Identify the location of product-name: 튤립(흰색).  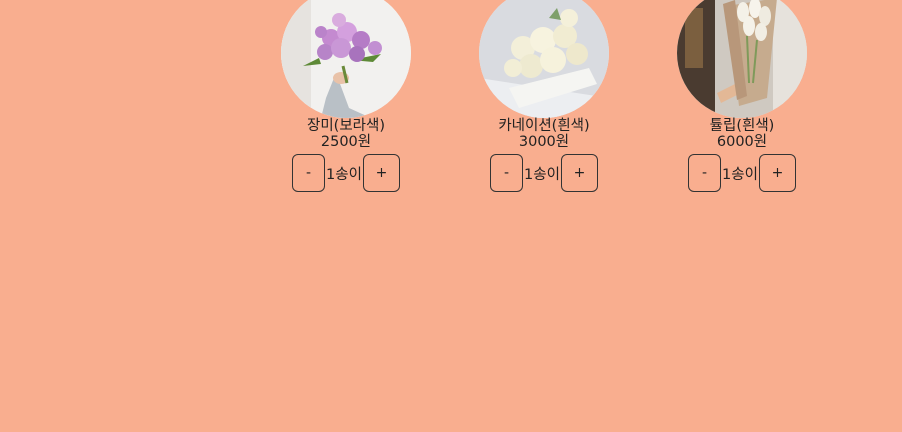
(742, 126).